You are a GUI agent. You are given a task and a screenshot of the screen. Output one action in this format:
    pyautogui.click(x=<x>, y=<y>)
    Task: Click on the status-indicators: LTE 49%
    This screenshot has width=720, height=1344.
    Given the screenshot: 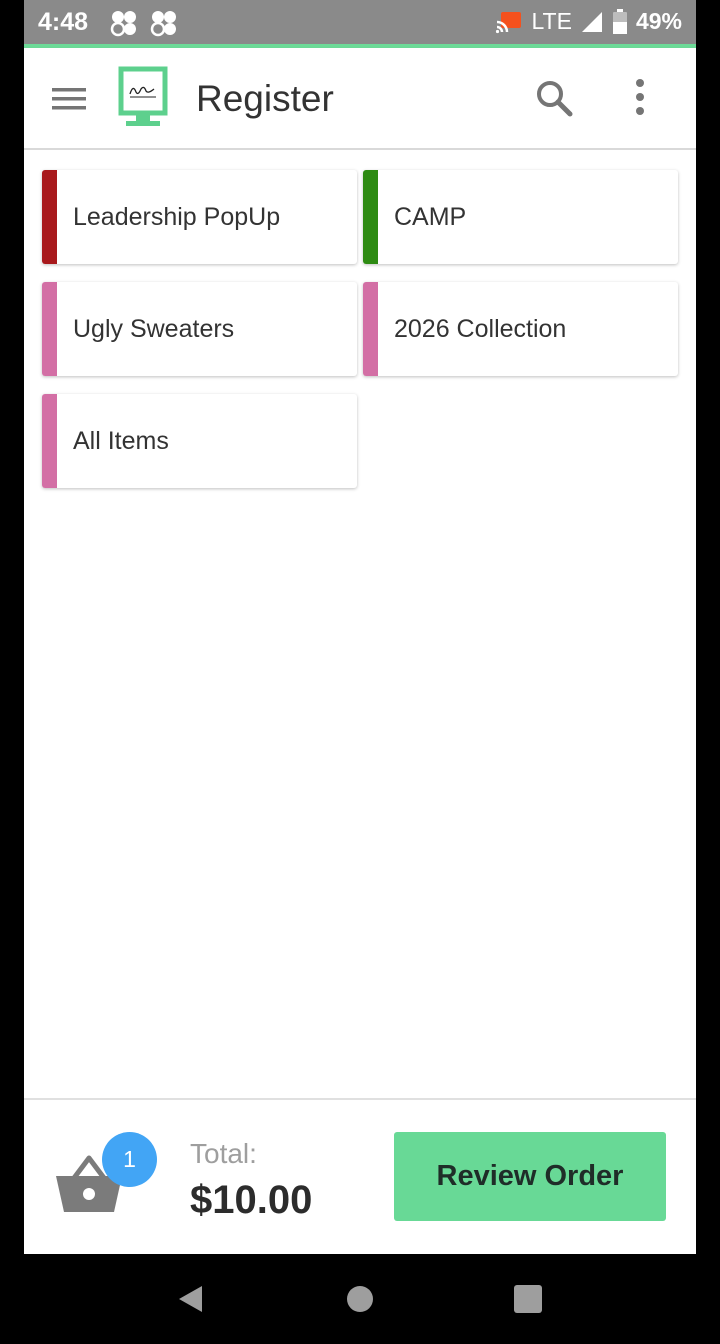 What is the action you would take?
    pyautogui.click(x=588, y=21)
    